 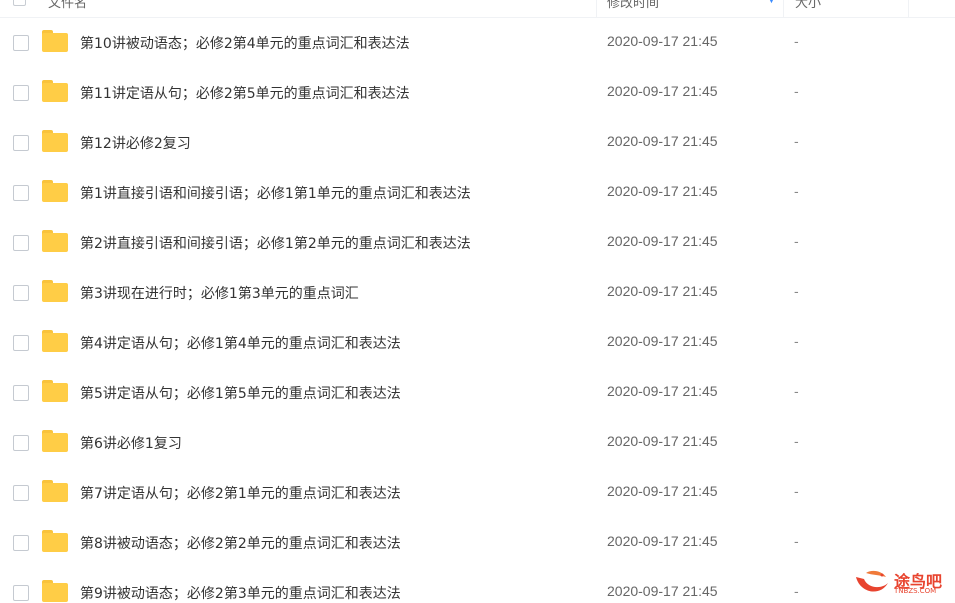 I want to click on file-name: 第11讲定语从句；必修2第5单元的重点词汇和表达法, so click(x=245, y=93).